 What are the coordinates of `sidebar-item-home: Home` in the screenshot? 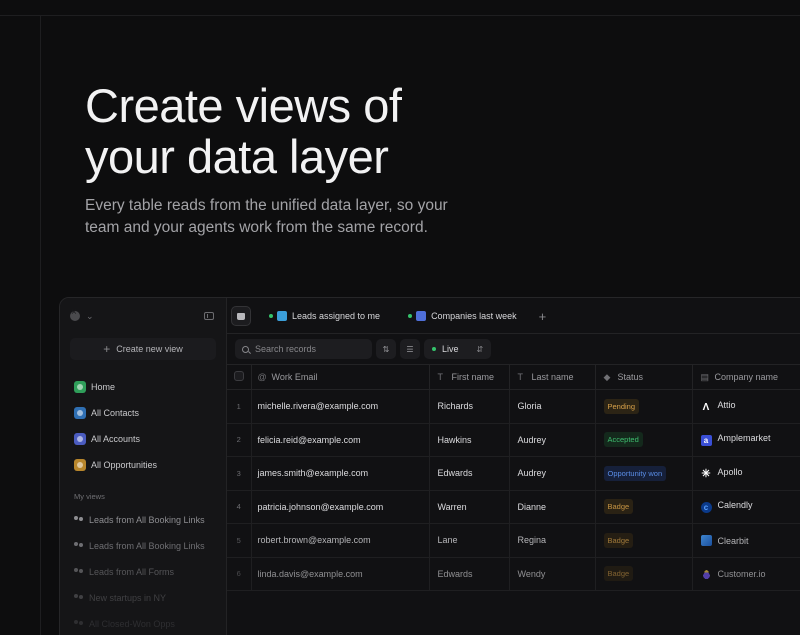 It's located at (143, 387).